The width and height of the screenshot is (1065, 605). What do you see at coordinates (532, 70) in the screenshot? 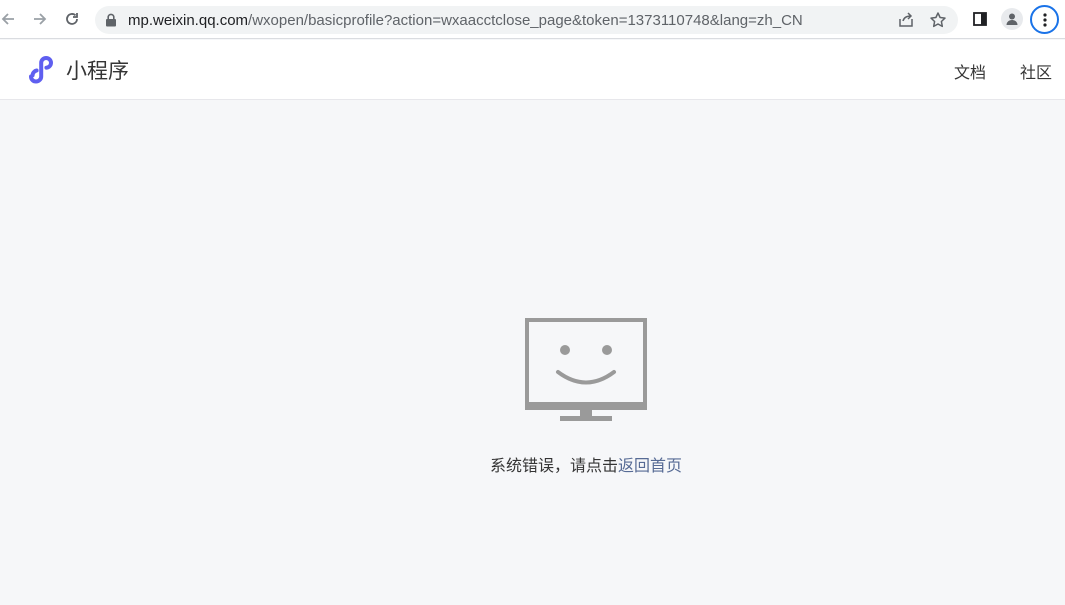
I see `site-header: 小程序 文档 社区` at bounding box center [532, 70].